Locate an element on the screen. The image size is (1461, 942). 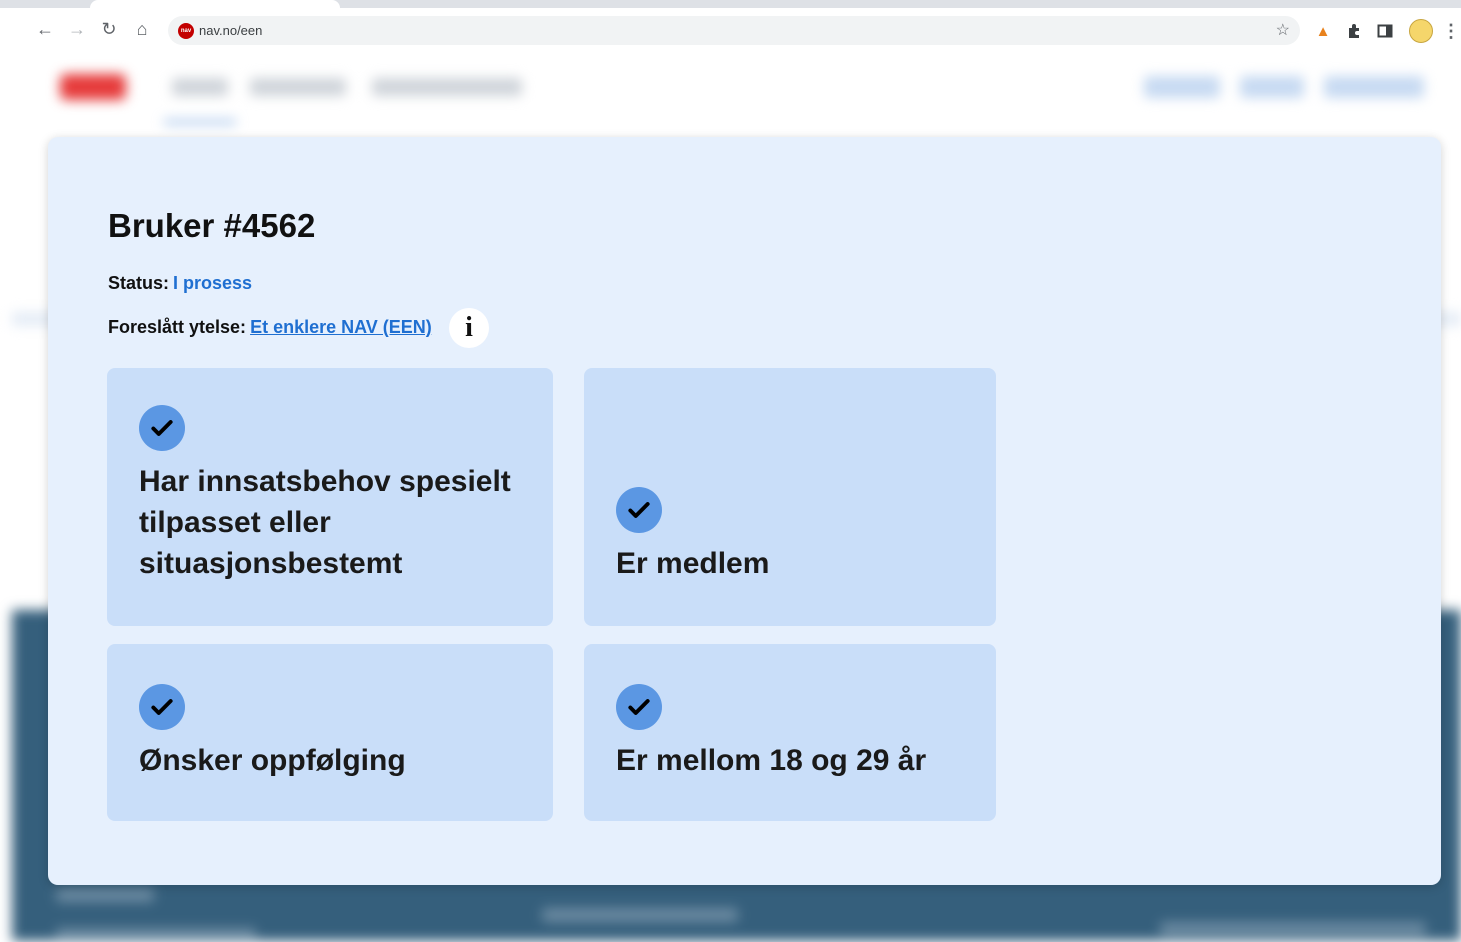
criterion-text: Er mellom 18 og 29 år is located at coordinates (771, 760).